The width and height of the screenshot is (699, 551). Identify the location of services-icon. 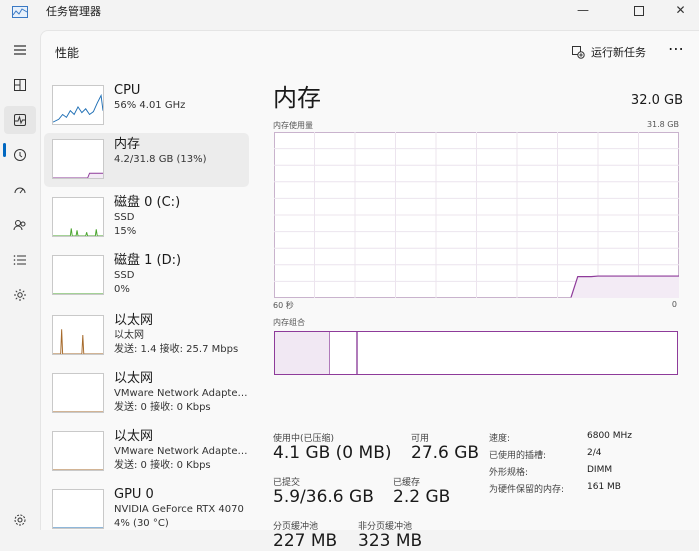
(20, 295).